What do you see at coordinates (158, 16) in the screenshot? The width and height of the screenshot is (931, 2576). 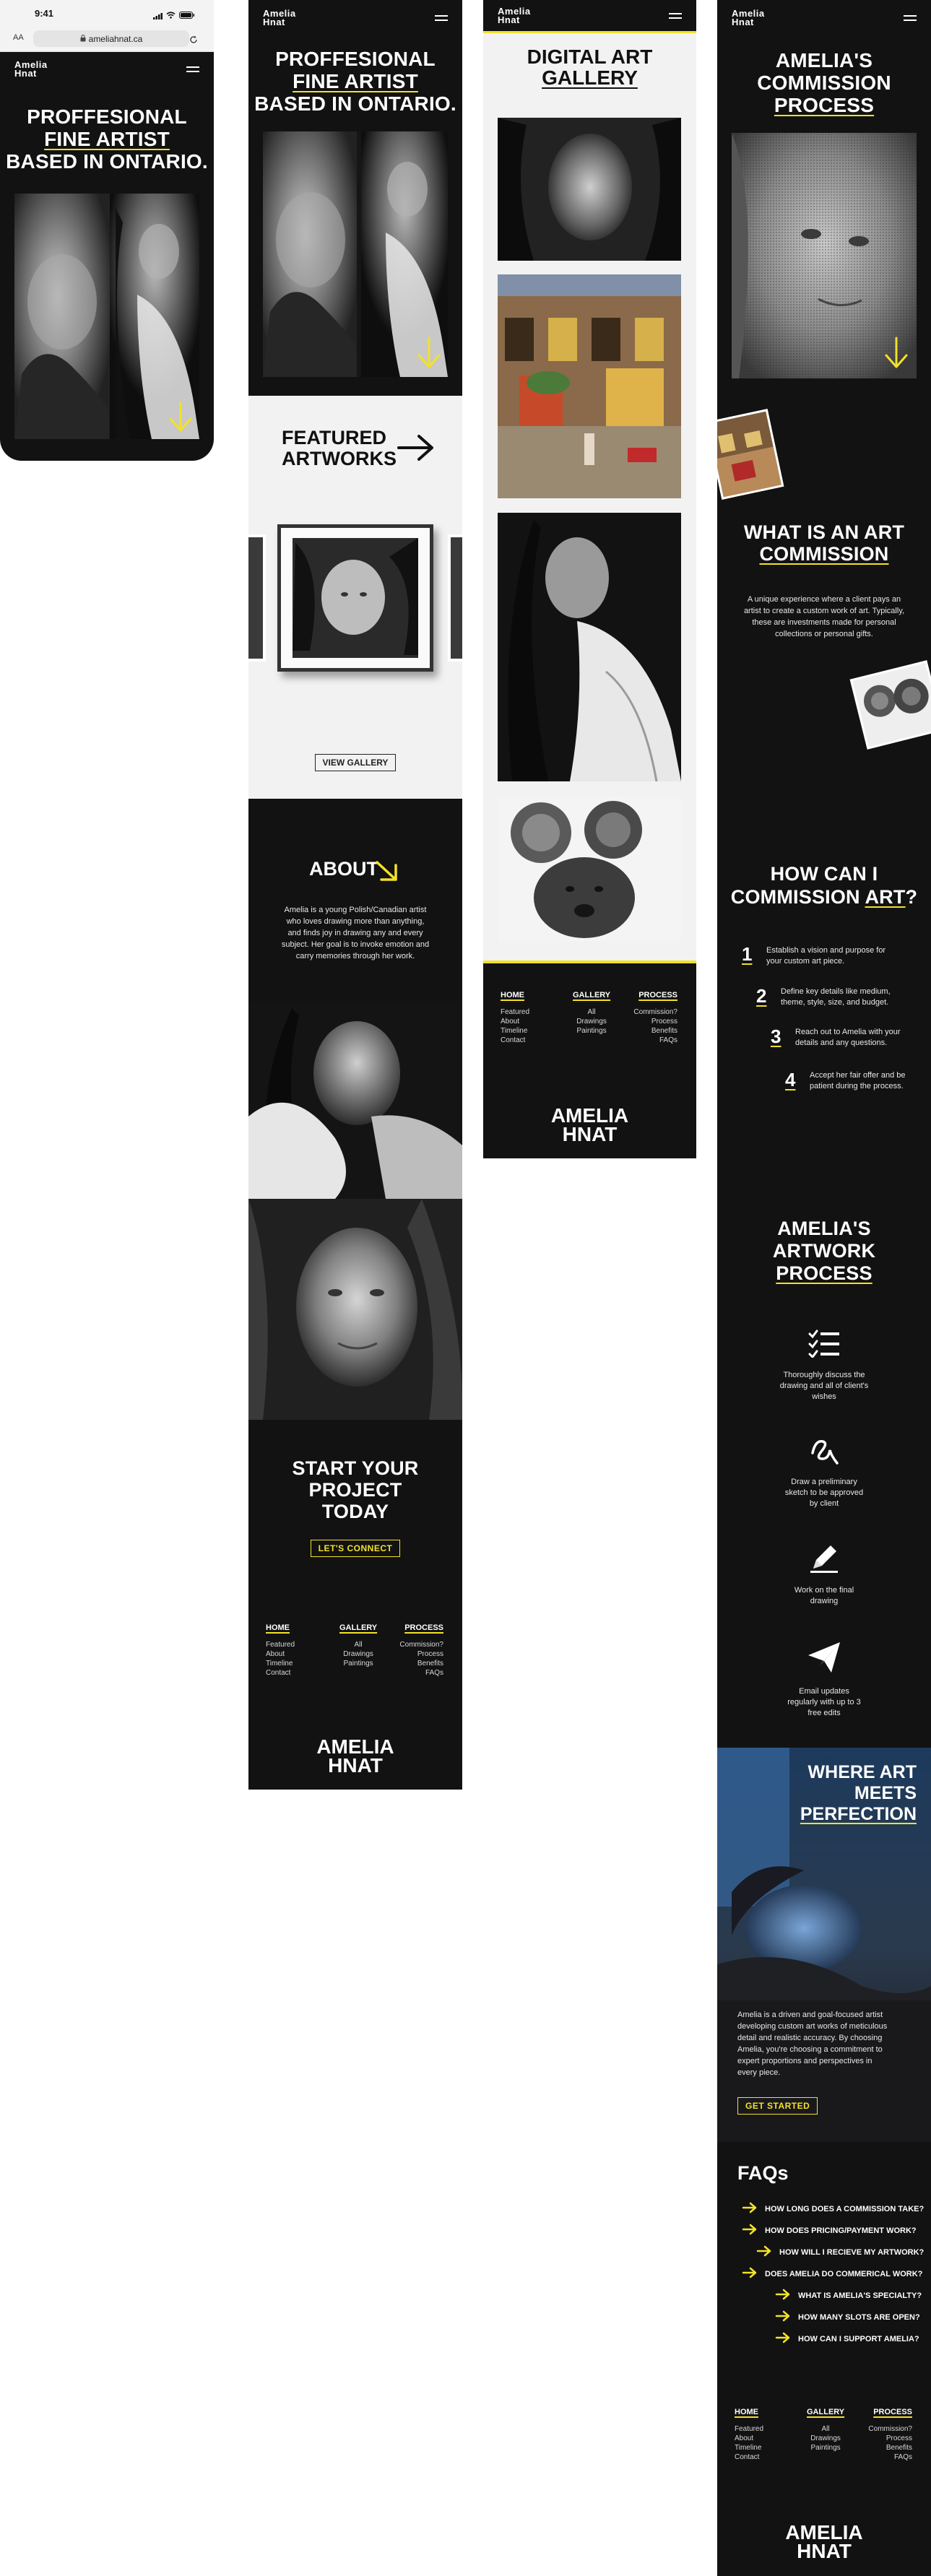 I see `signal-icon` at bounding box center [158, 16].